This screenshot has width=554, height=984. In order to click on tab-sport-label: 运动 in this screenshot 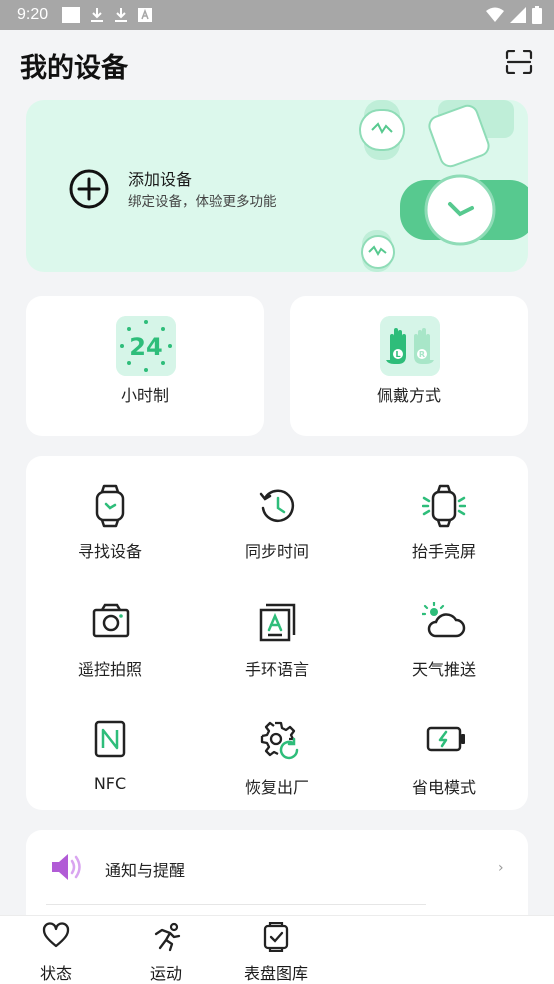, I will do `click(165, 973)`.